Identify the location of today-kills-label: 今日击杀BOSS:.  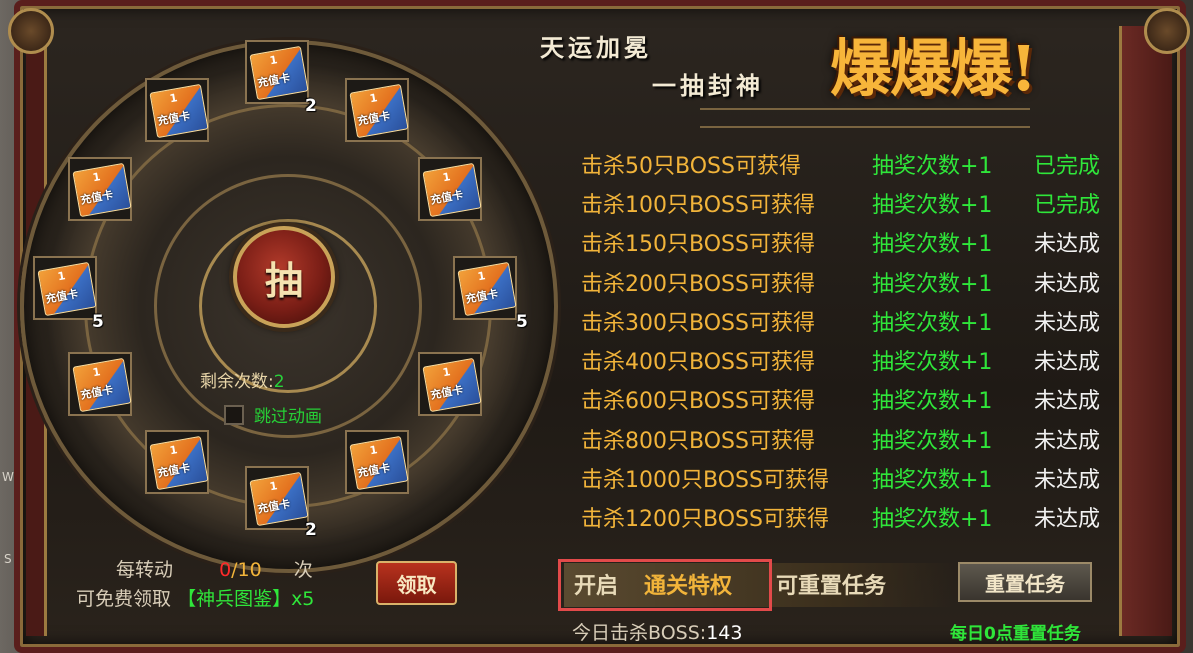
(639, 633).